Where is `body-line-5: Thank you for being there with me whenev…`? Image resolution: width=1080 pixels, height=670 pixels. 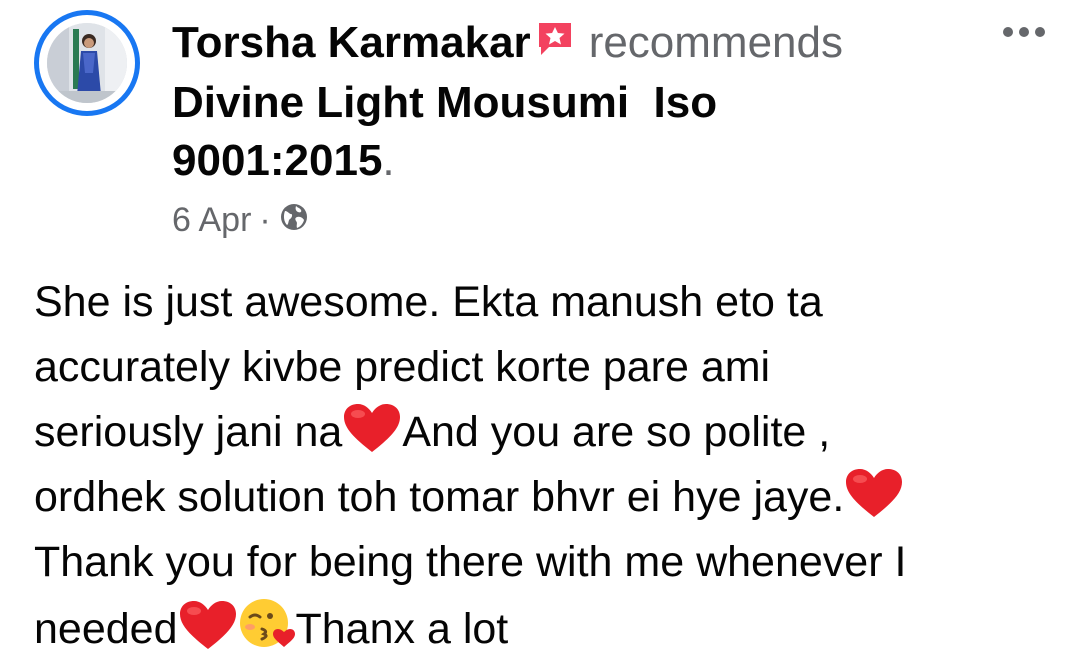
body-line-5: Thank you for being there with me whenev… is located at coordinates (470, 562).